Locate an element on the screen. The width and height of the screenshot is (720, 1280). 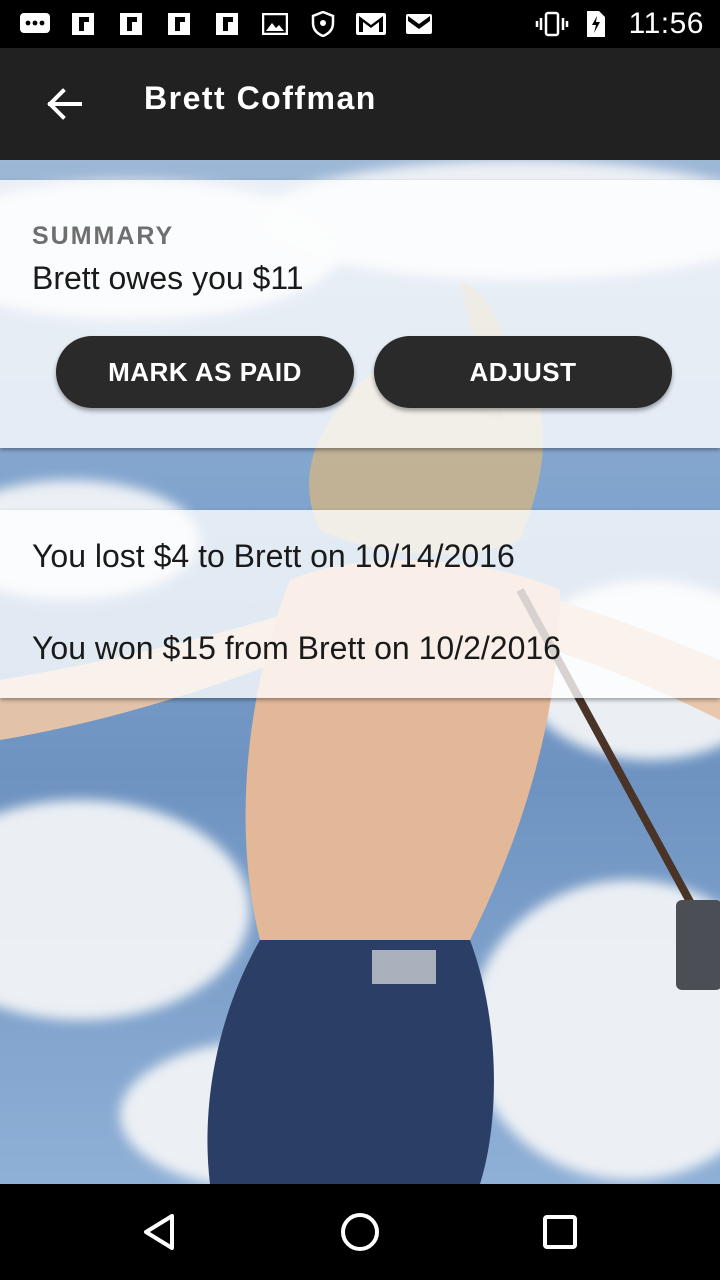
chat-icon is located at coordinates (35, 24).